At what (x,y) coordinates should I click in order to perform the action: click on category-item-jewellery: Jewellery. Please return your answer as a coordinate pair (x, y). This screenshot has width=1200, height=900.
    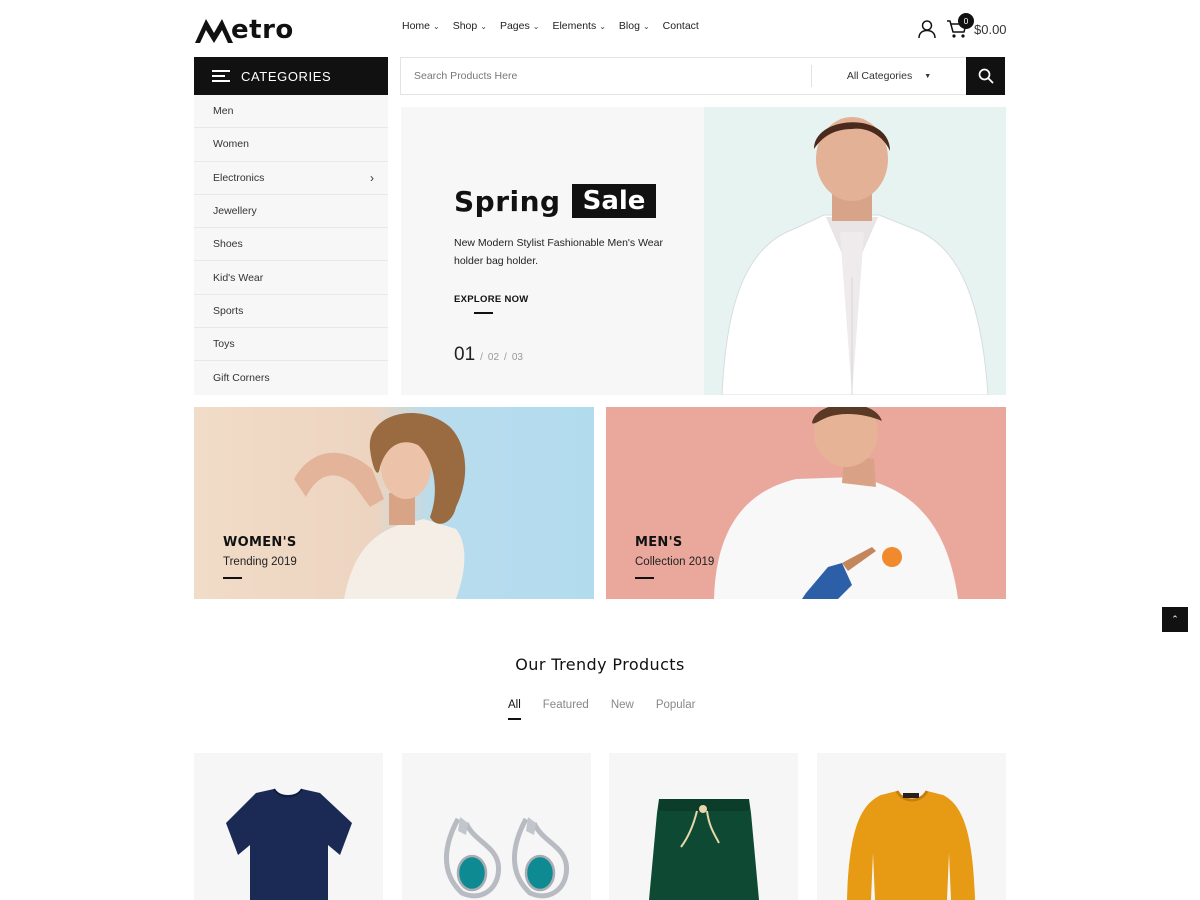
    Looking at the image, I should click on (291, 212).